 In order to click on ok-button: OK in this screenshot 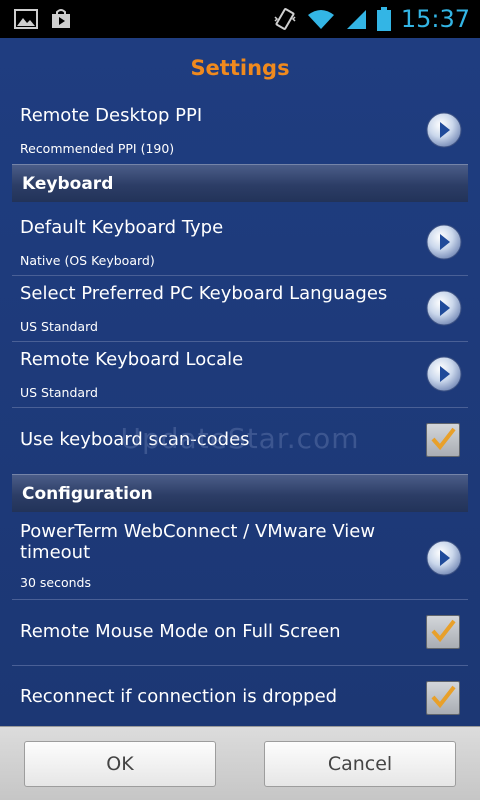, I will do `click(120, 764)`.